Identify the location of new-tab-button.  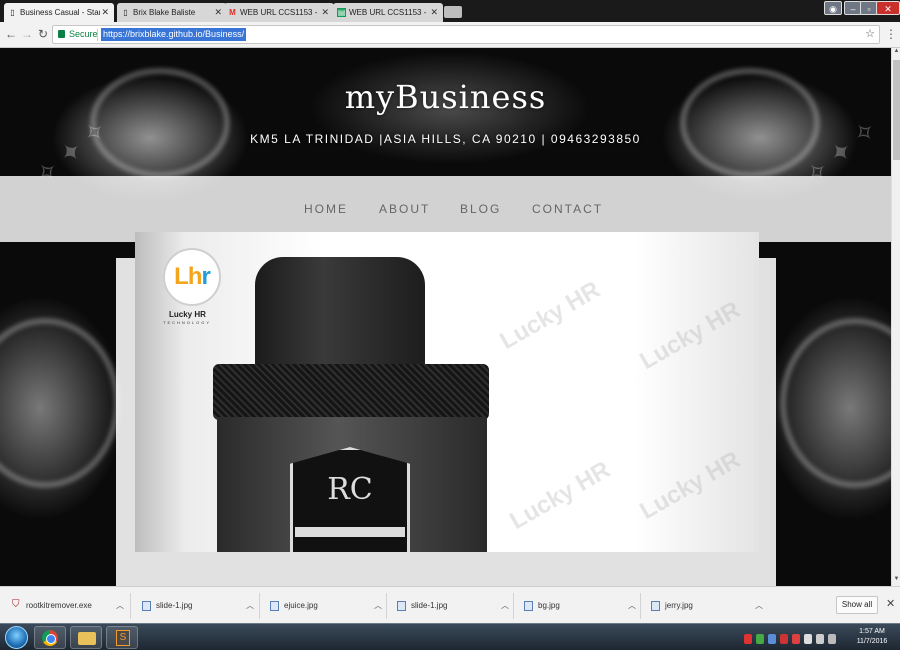
(453, 12).